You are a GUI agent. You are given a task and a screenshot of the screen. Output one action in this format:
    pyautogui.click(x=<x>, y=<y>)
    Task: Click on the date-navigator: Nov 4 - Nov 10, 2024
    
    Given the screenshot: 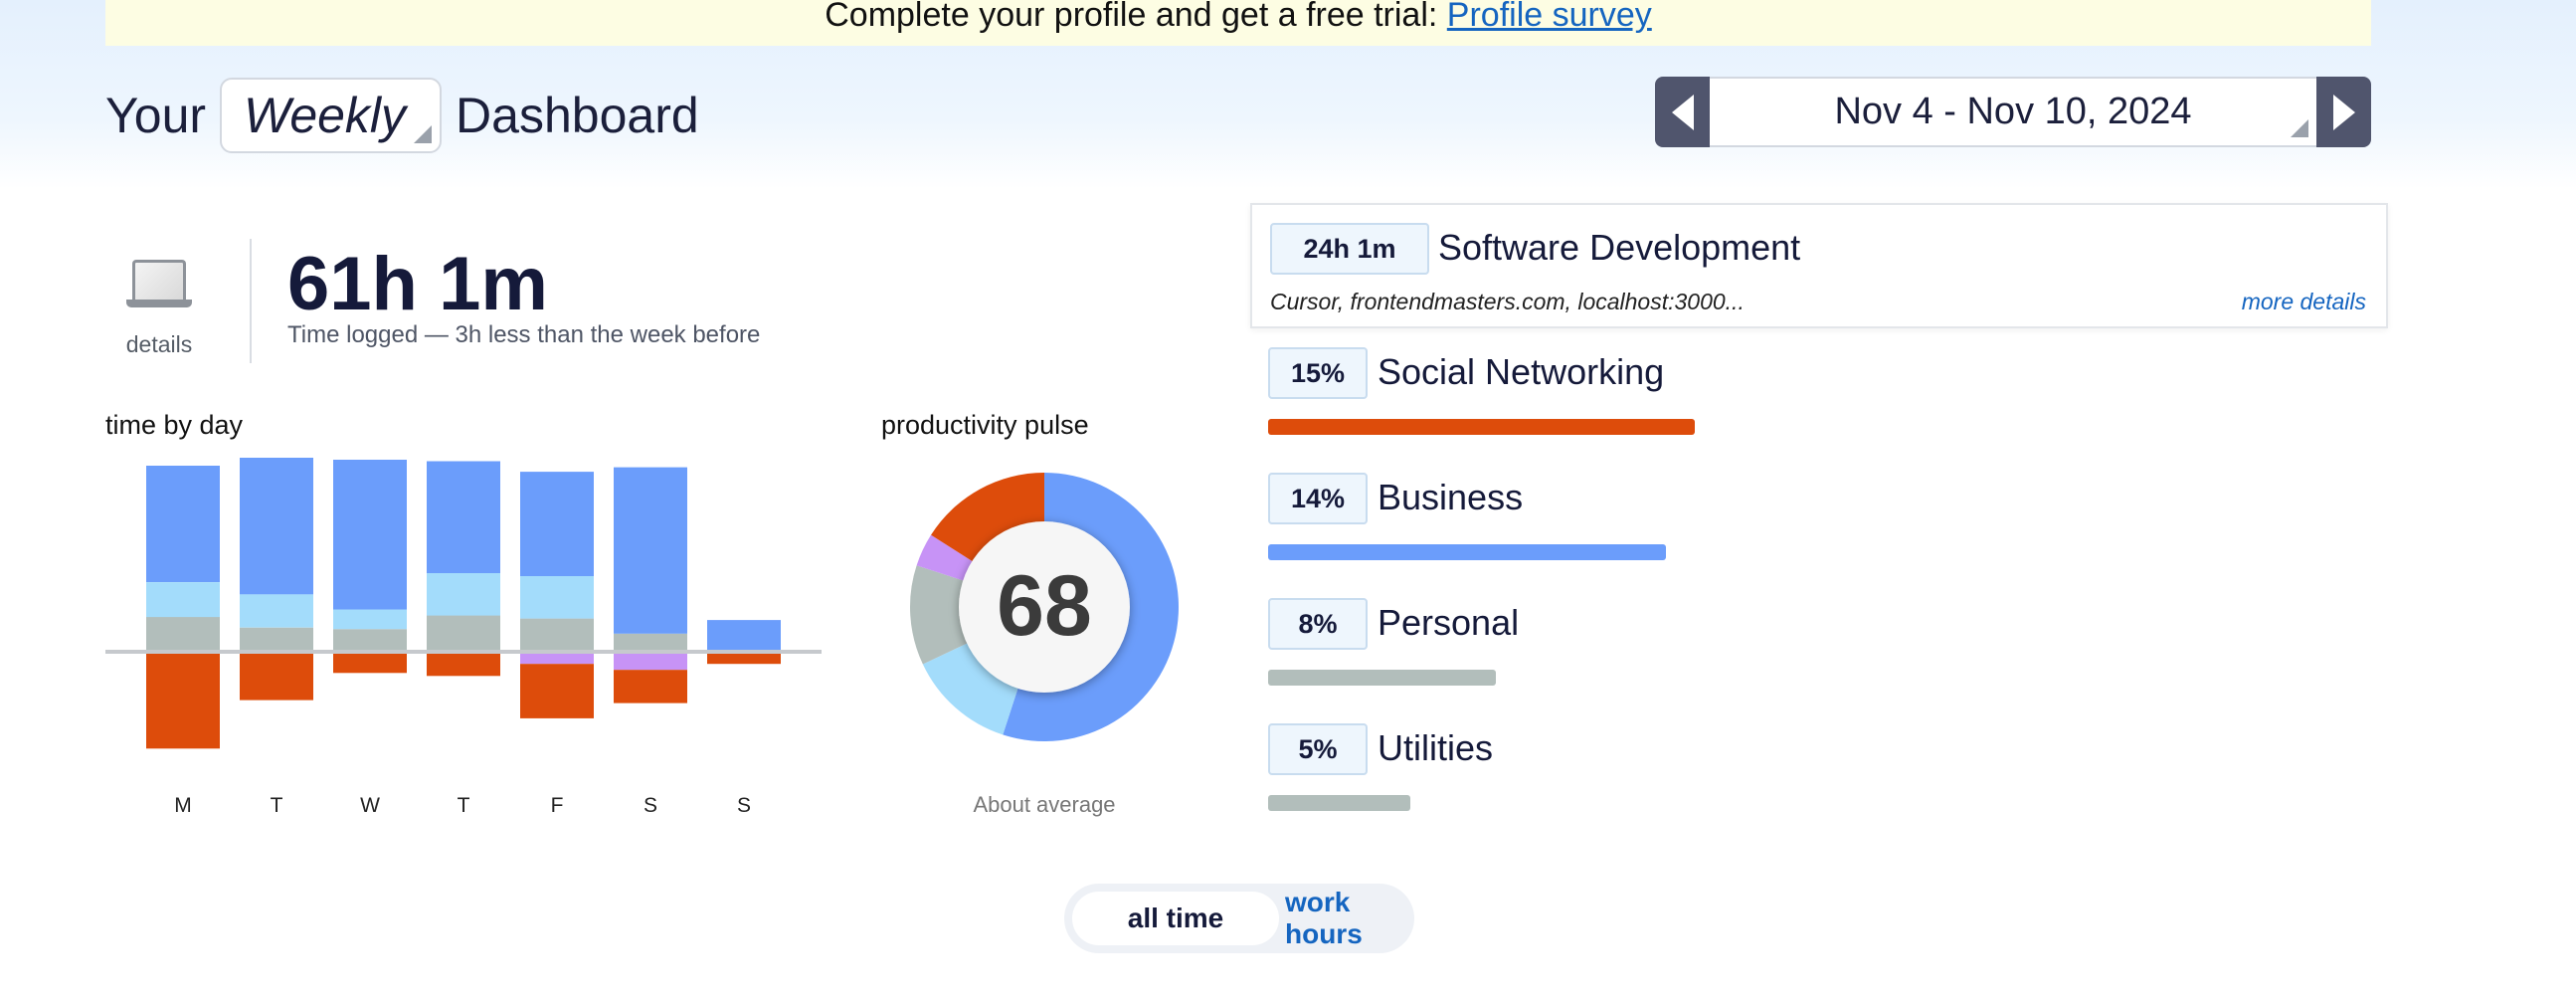 What is the action you would take?
    pyautogui.click(x=2013, y=112)
    